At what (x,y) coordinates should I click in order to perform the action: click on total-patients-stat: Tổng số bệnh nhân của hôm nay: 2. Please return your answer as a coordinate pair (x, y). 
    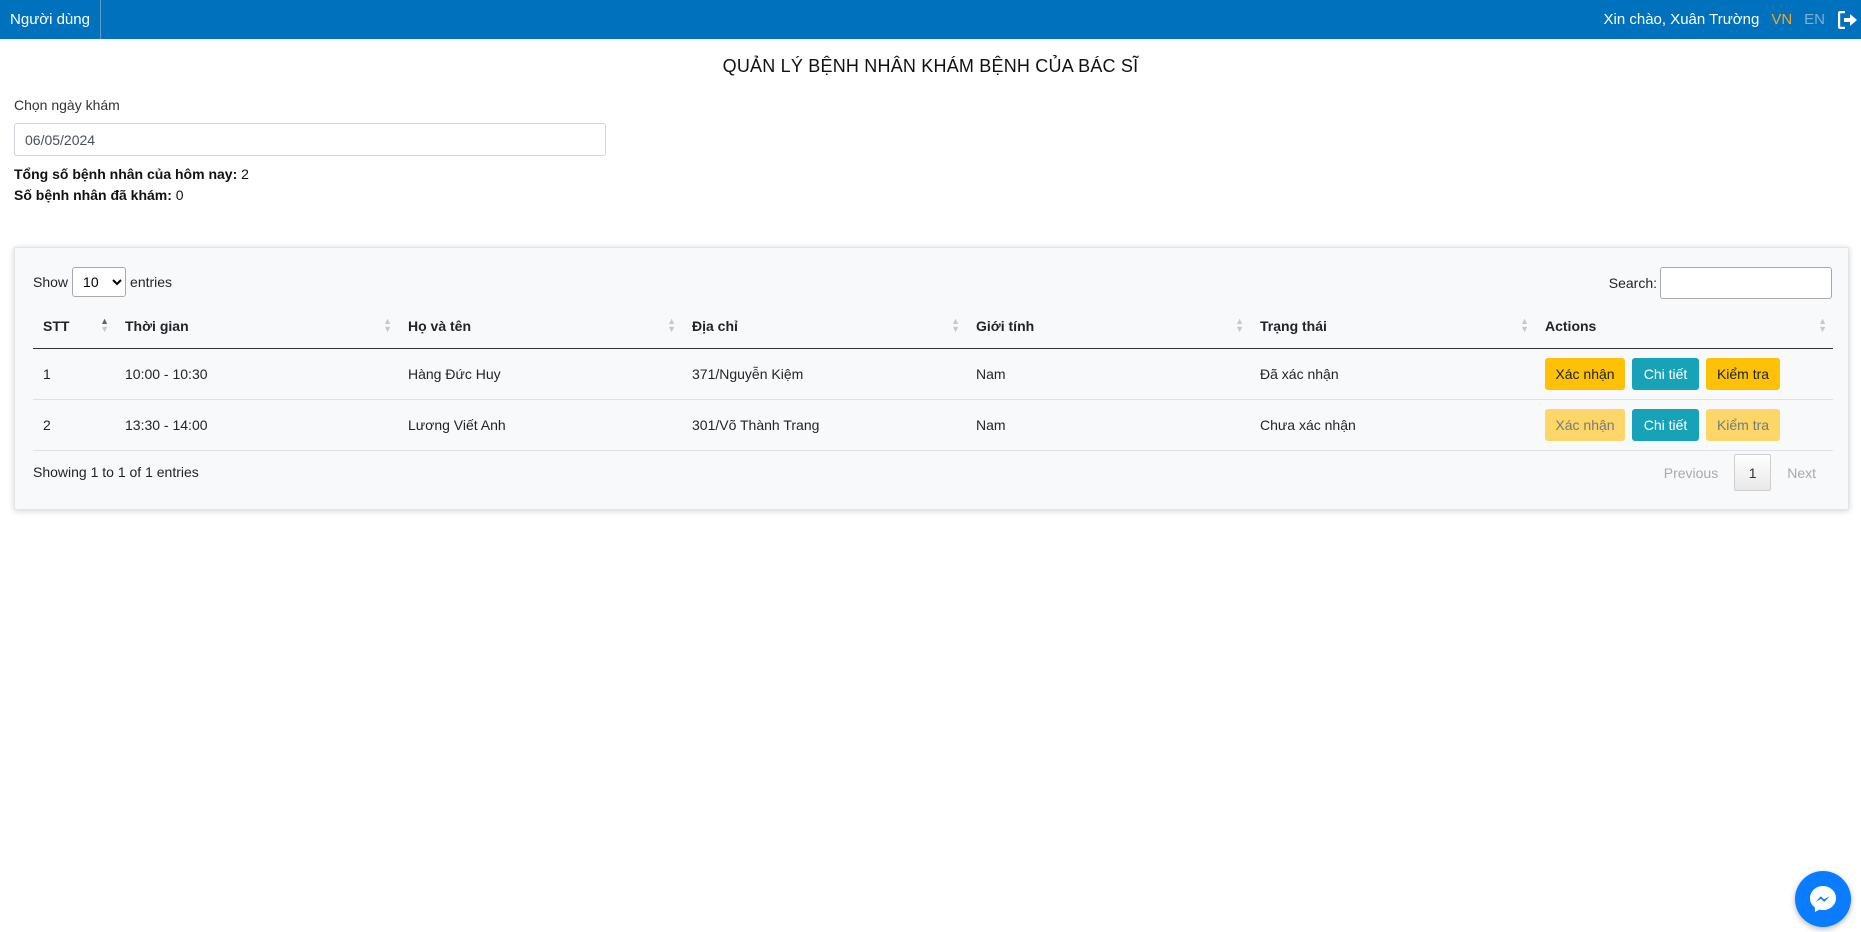
    Looking at the image, I should click on (131, 174).